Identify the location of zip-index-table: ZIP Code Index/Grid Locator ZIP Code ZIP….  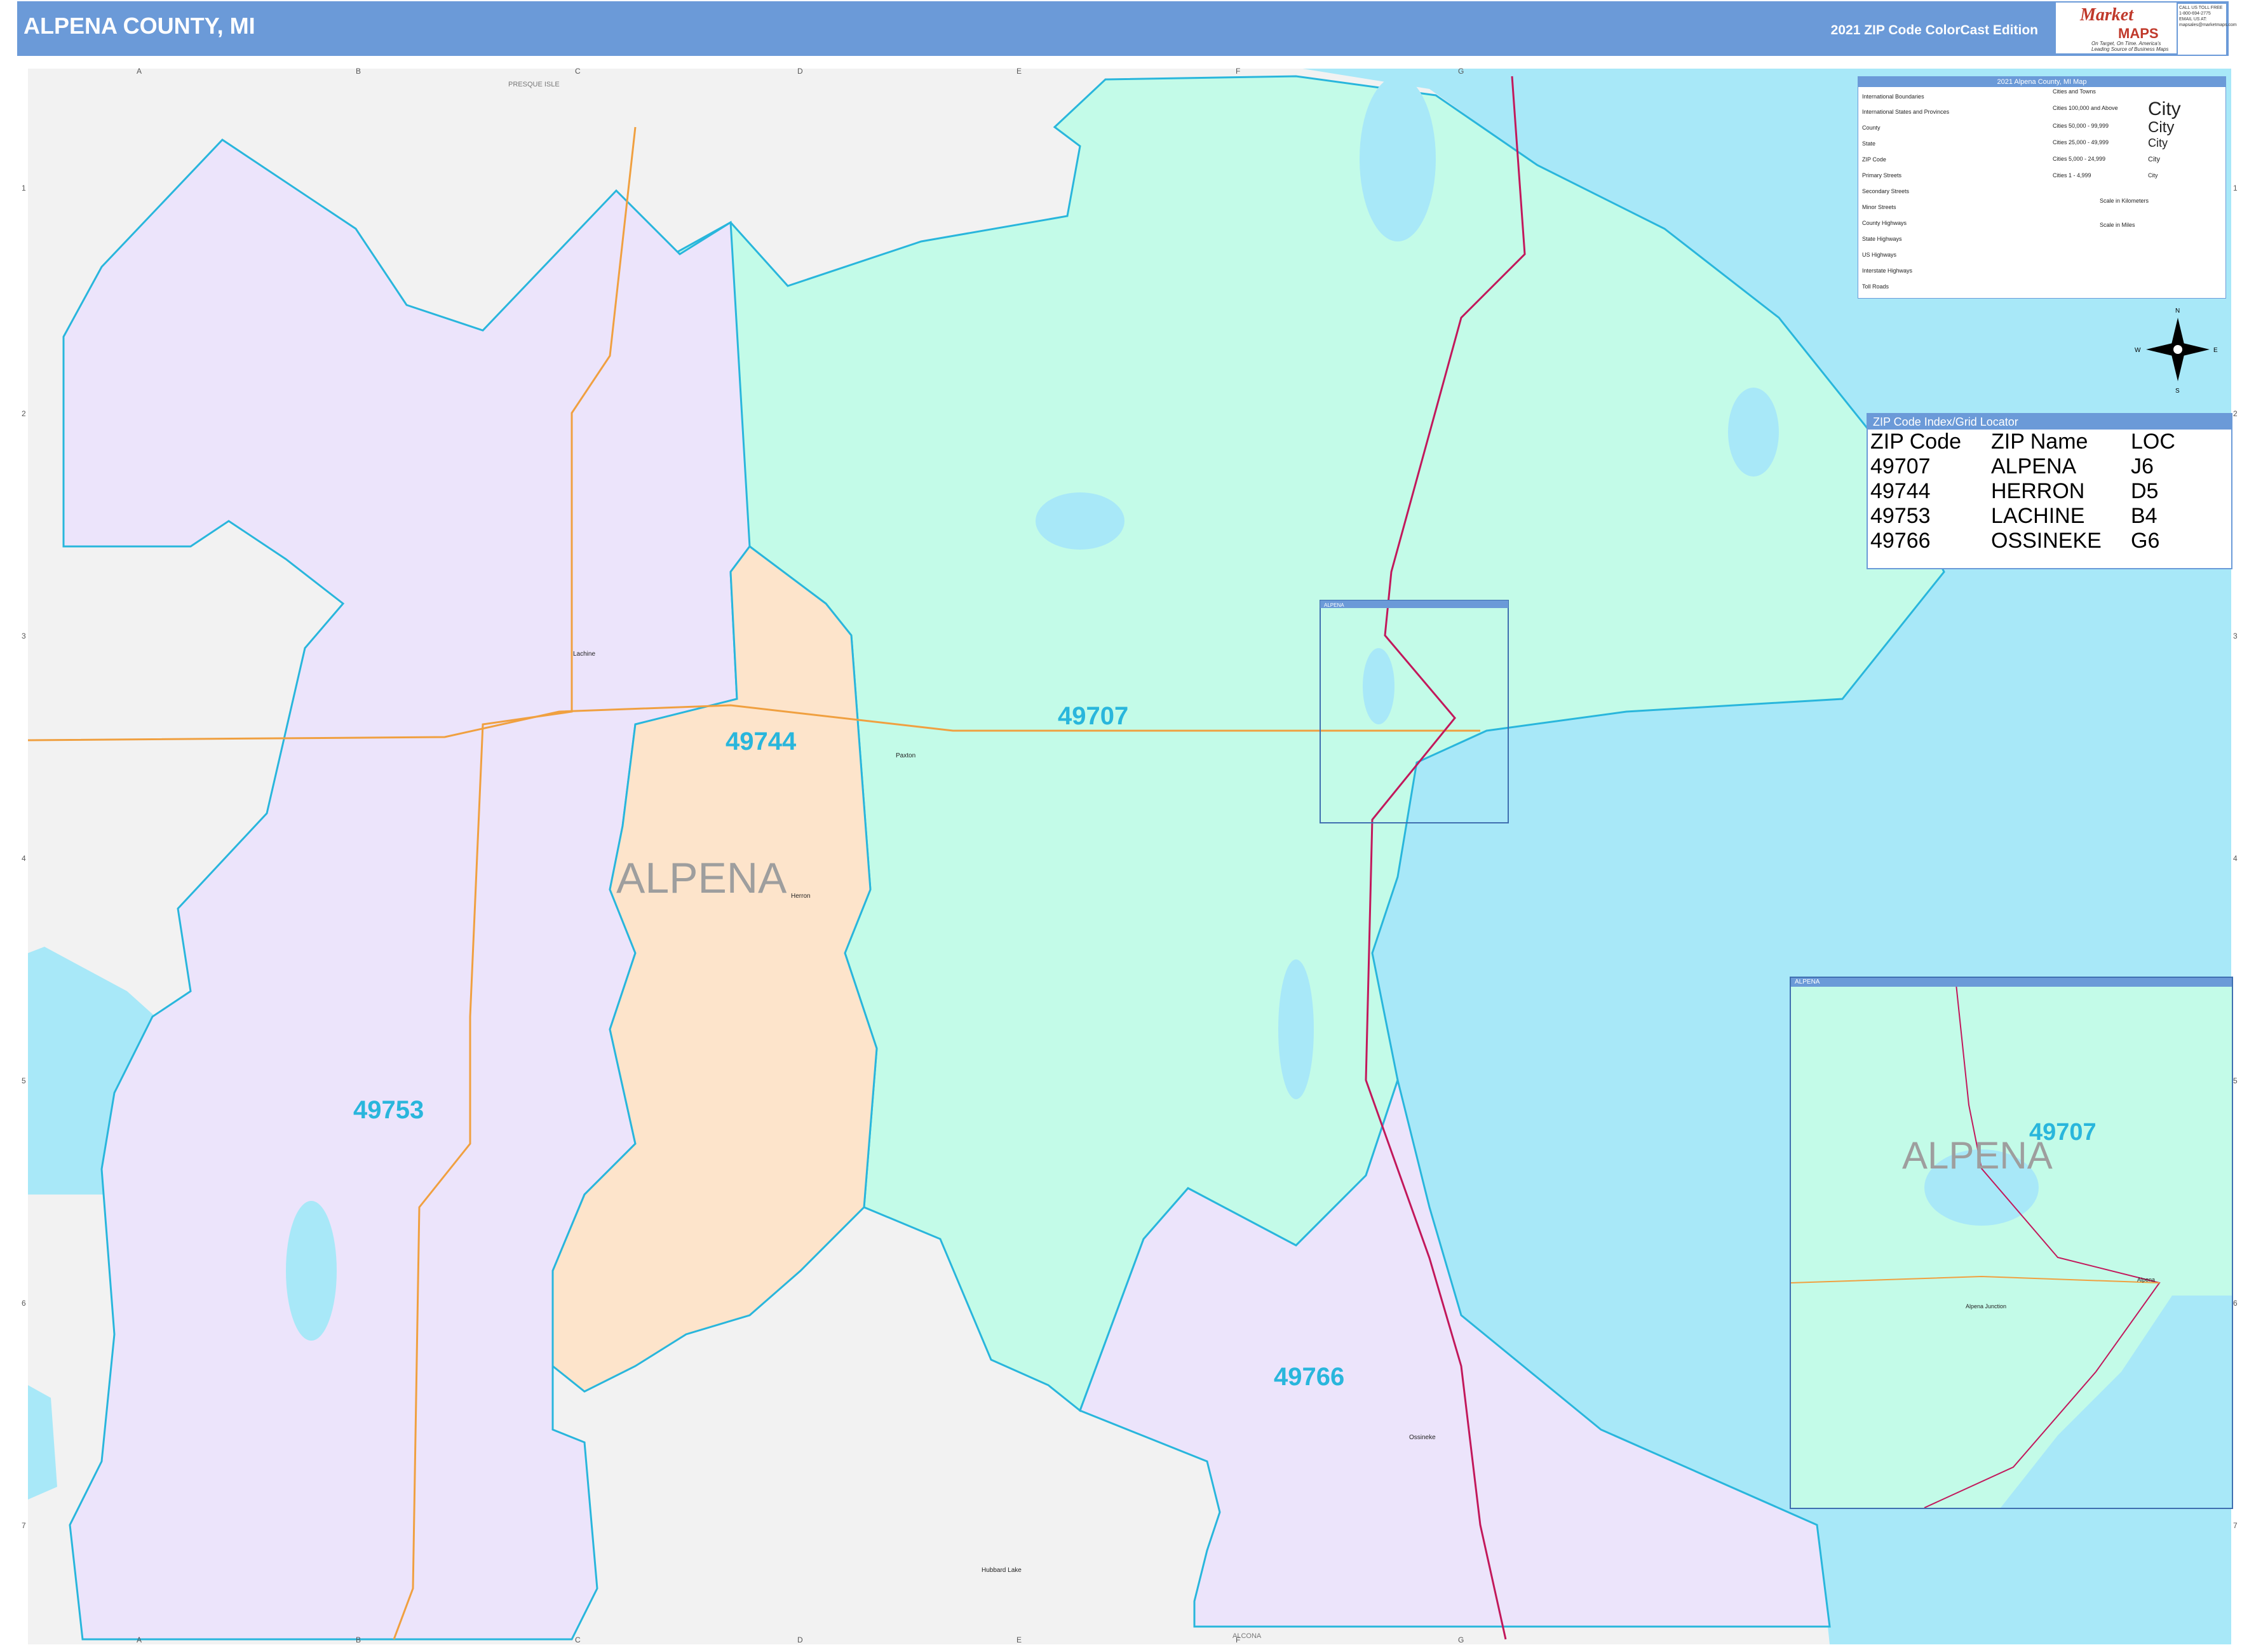
(2049, 491).